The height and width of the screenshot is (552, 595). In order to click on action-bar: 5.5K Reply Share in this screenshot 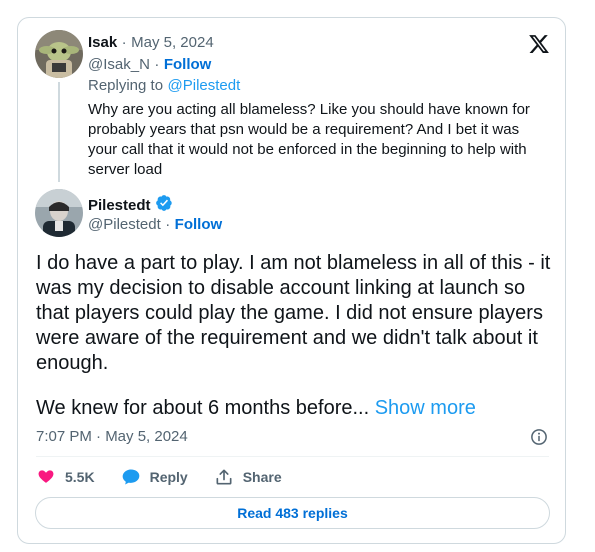, I will do `click(172, 477)`.